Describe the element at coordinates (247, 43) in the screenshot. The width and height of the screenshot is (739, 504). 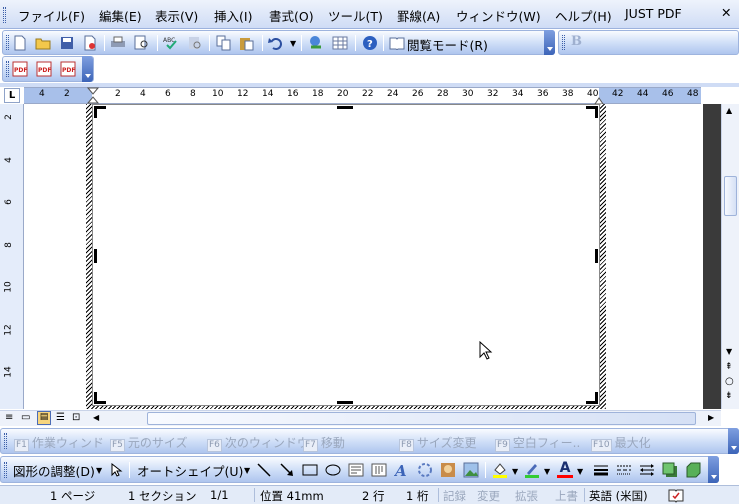
I see `paste-icon` at that location.